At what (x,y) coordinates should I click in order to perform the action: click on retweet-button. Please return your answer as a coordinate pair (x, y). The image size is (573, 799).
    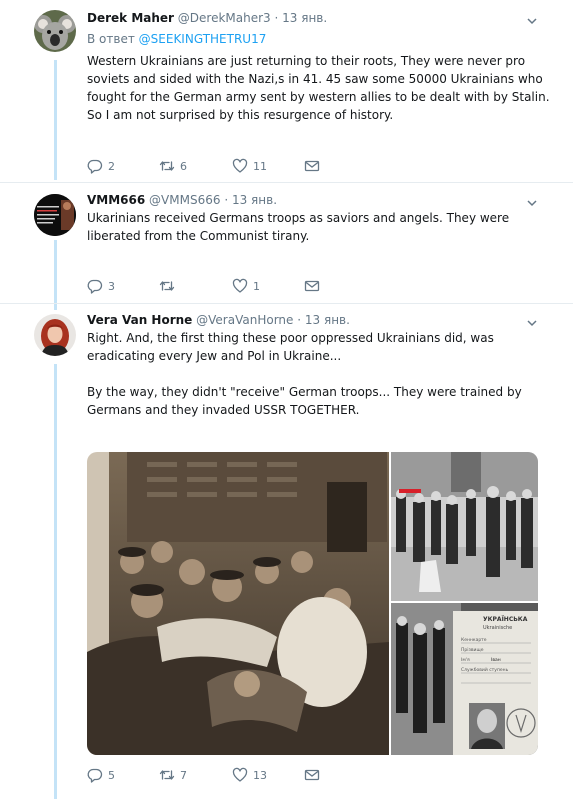
    Looking at the image, I should click on (169, 286).